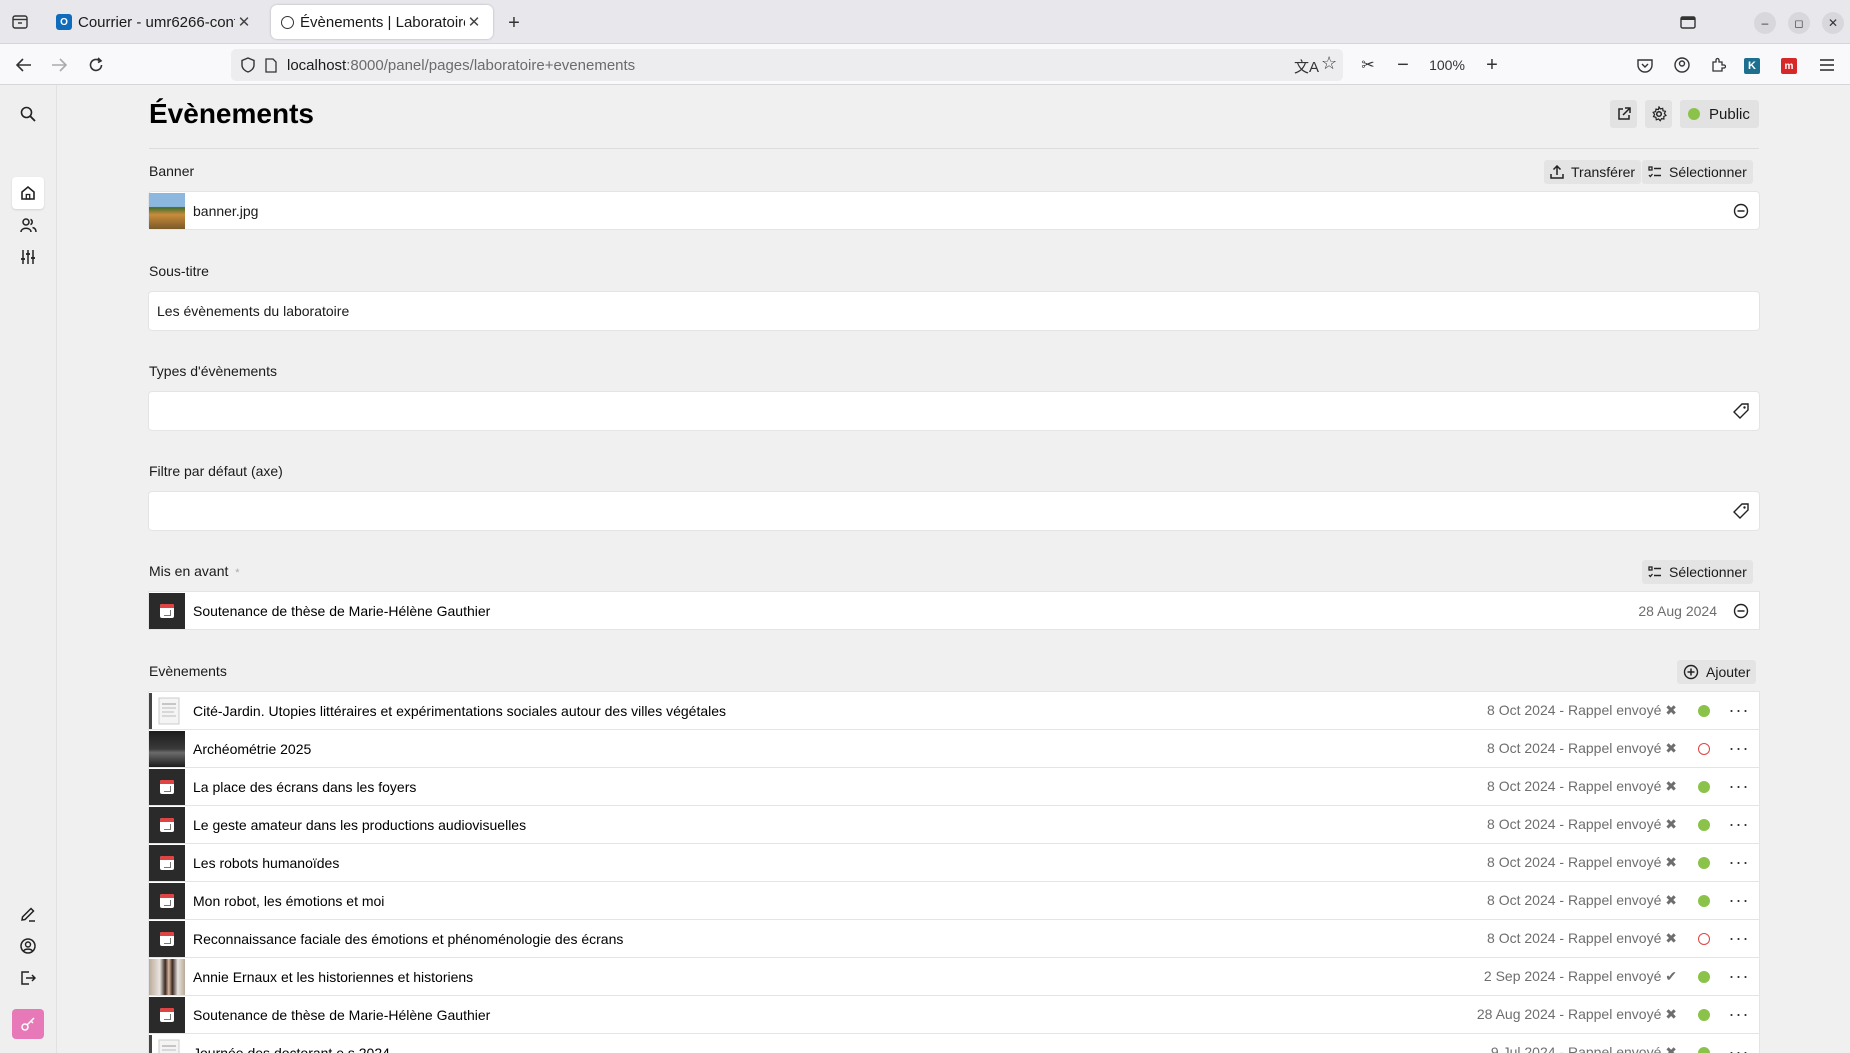  What do you see at coordinates (154, 22) in the screenshot?
I see `browser-tab-mail: O Courrier - umr6266-conta ✕` at bounding box center [154, 22].